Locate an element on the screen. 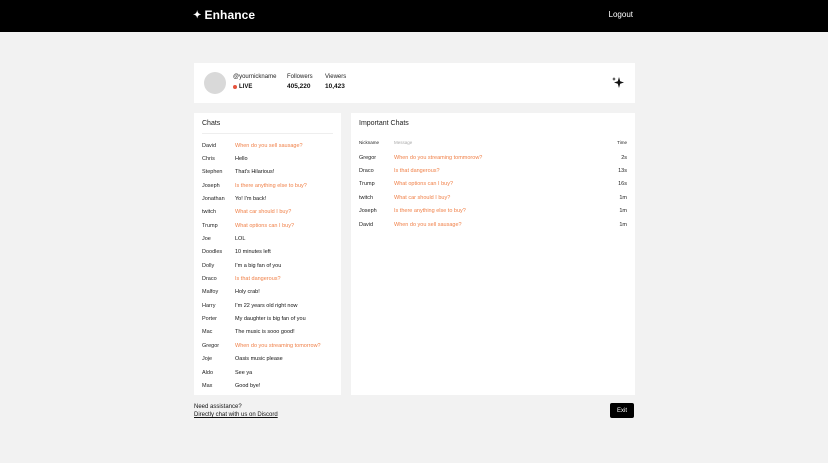 This screenshot has width=828, height=463. user-handle: @yournickname is located at coordinates (255, 77).